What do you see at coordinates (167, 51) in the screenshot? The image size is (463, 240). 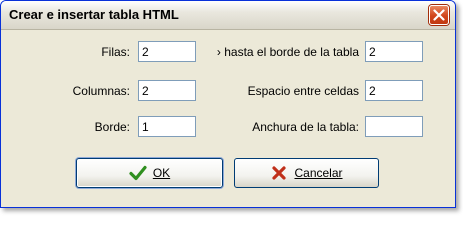 I see `rows-input` at bounding box center [167, 51].